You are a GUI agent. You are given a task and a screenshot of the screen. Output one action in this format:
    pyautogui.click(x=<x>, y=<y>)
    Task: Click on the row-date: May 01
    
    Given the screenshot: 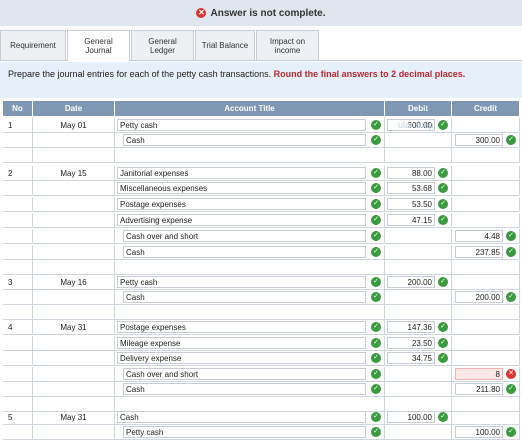 What is the action you would take?
    pyautogui.click(x=74, y=125)
    